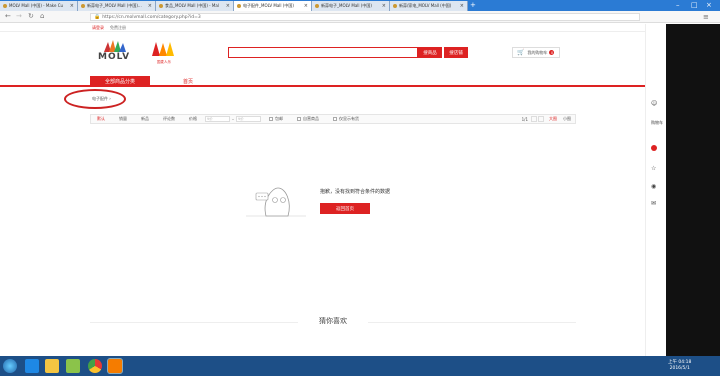 Image resolution: width=720 pixels, height=376 pixels. What do you see at coordinates (145, 119) in the screenshot?
I see `sort-new: 新品` at bounding box center [145, 119].